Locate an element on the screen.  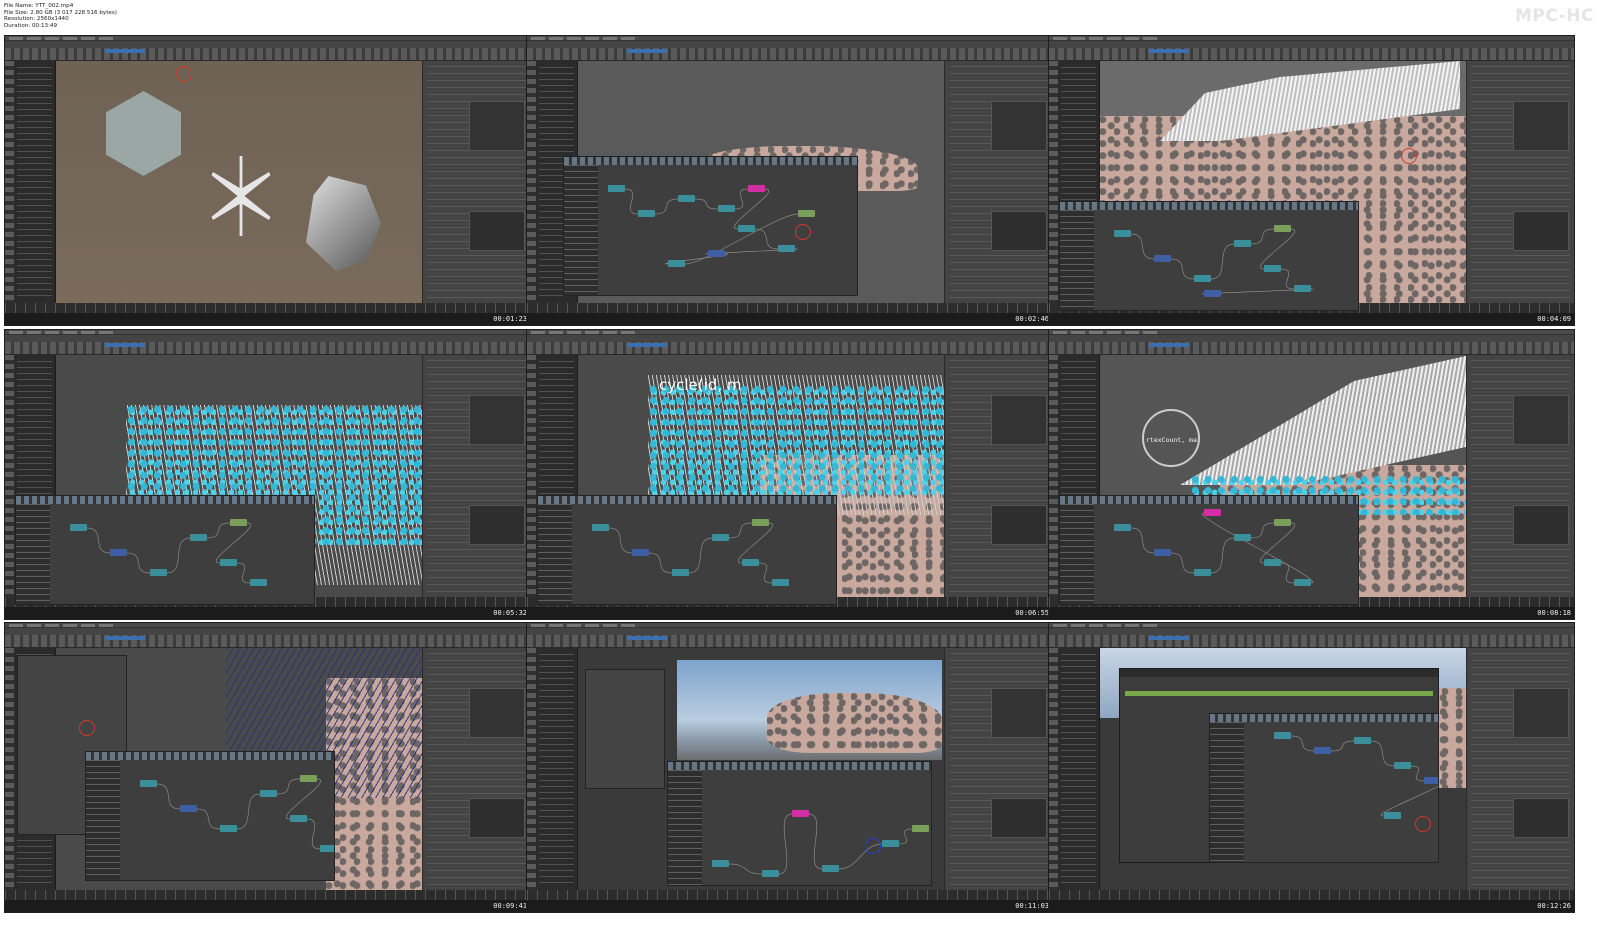
video-thumbnail: 00:09:41 is located at coordinates (267, 767).